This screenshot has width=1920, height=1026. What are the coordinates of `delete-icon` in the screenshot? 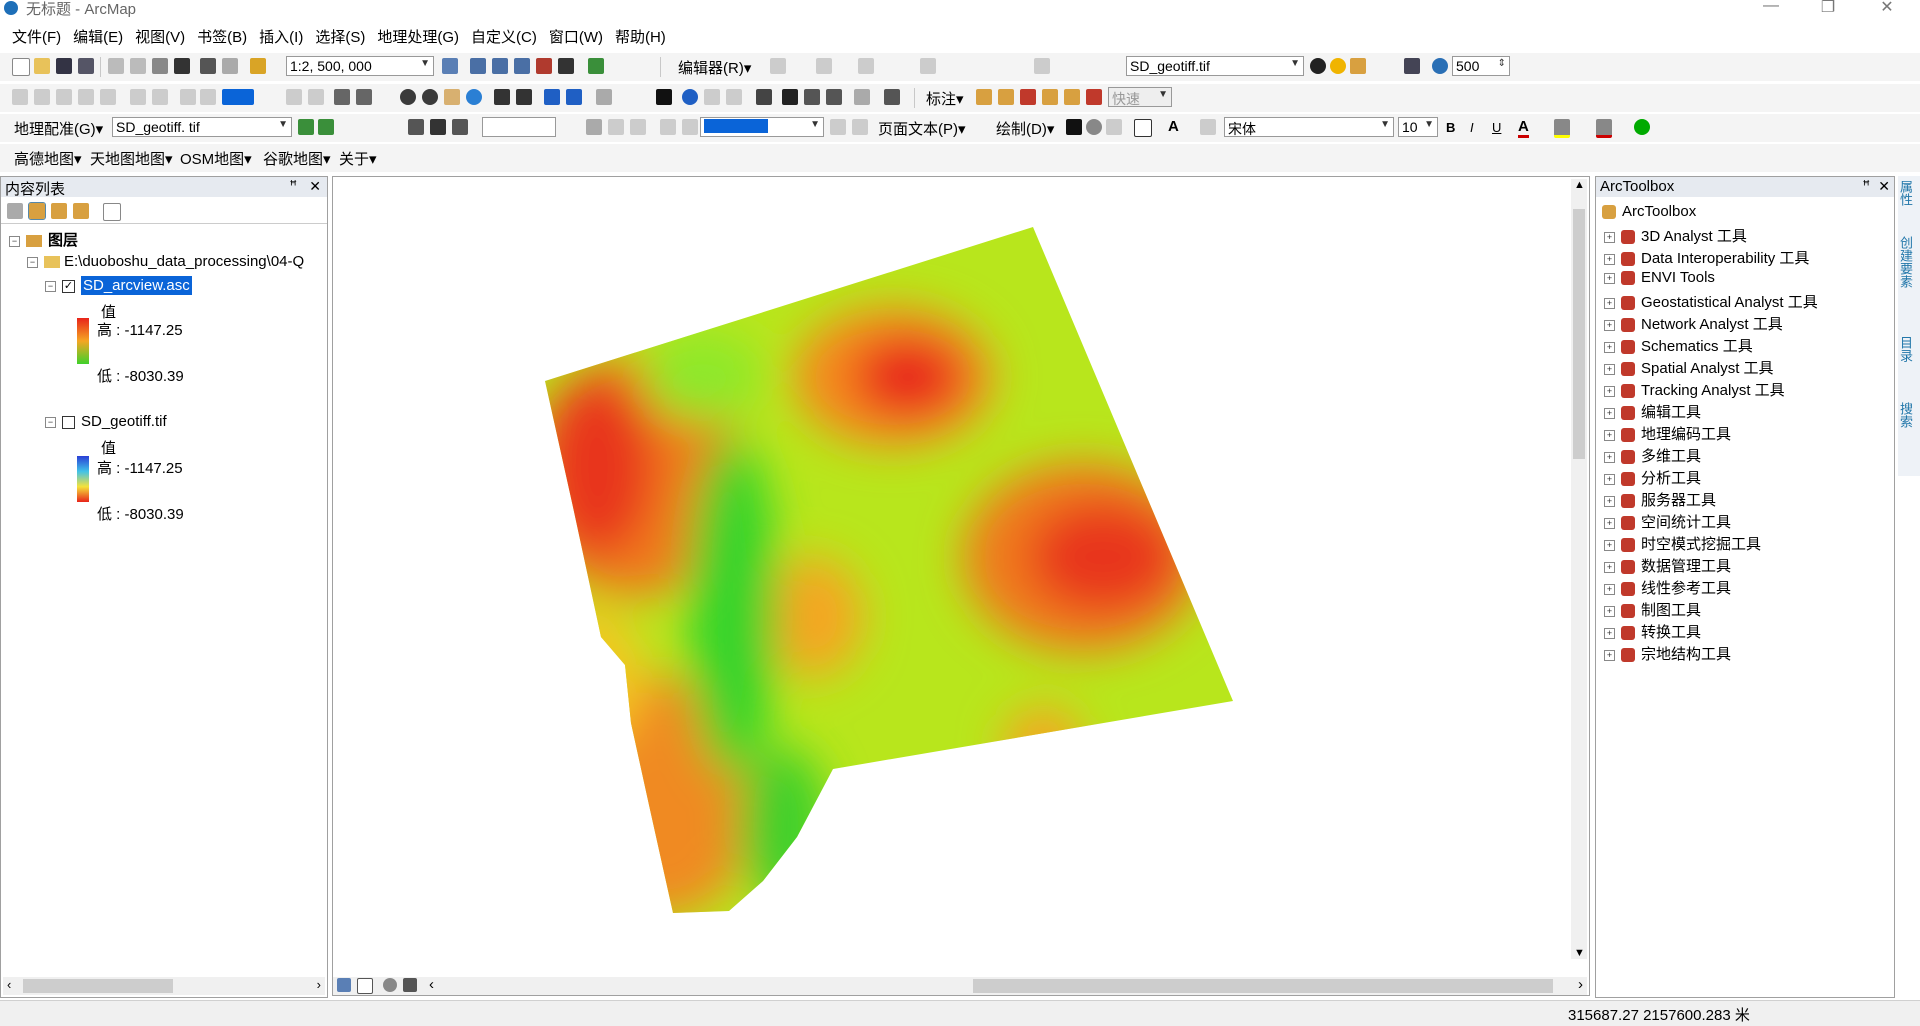 It's located at (182, 66).